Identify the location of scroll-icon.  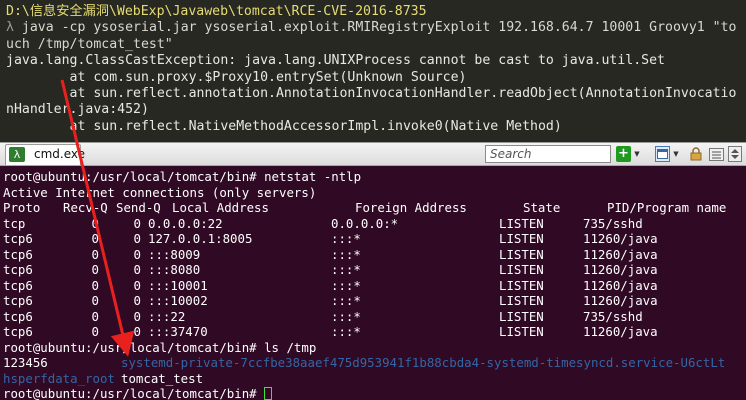
(735, 154).